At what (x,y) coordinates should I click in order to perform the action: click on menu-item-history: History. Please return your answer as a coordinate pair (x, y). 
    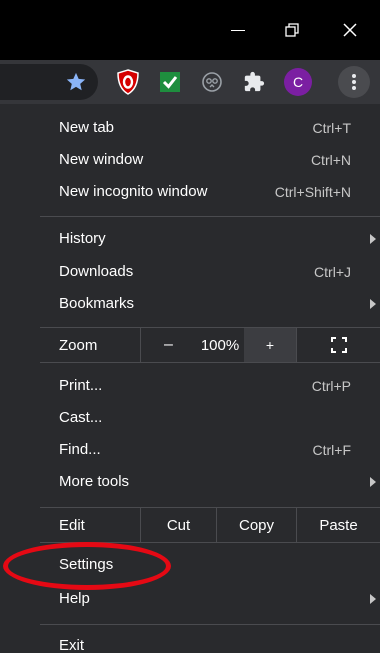
    Looking at the image, I should click on (210, 239).